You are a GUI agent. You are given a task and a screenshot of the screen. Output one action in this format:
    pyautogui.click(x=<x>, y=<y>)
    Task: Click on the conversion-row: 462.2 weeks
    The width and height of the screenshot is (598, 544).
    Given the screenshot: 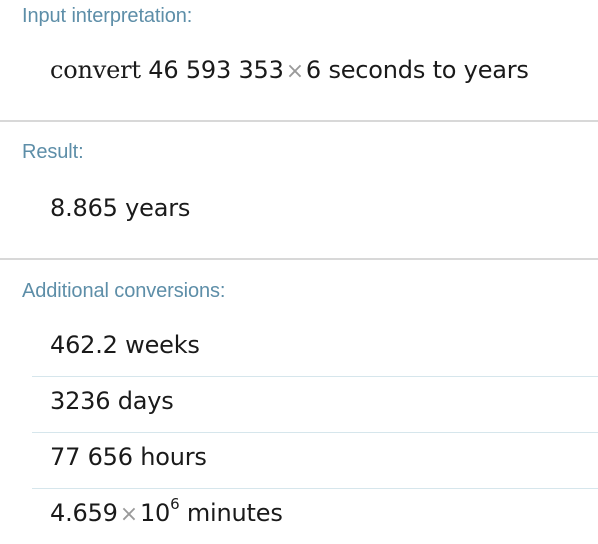 What is the action you would take?
    pyautogui.click(x=125, y=345)
    